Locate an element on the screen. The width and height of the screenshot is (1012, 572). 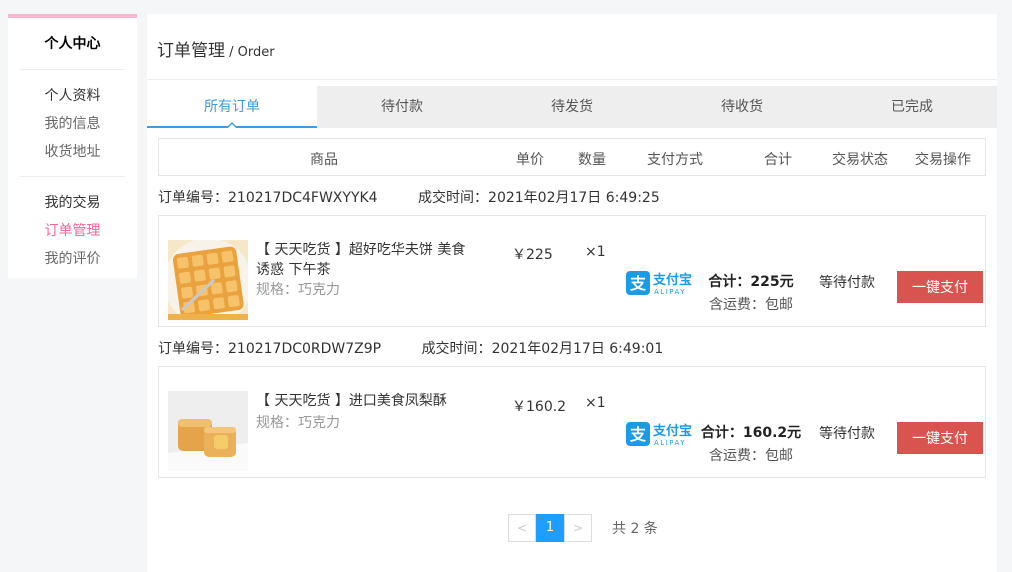
total-amount: 合计：225元 is located at coordinates (751, 282).